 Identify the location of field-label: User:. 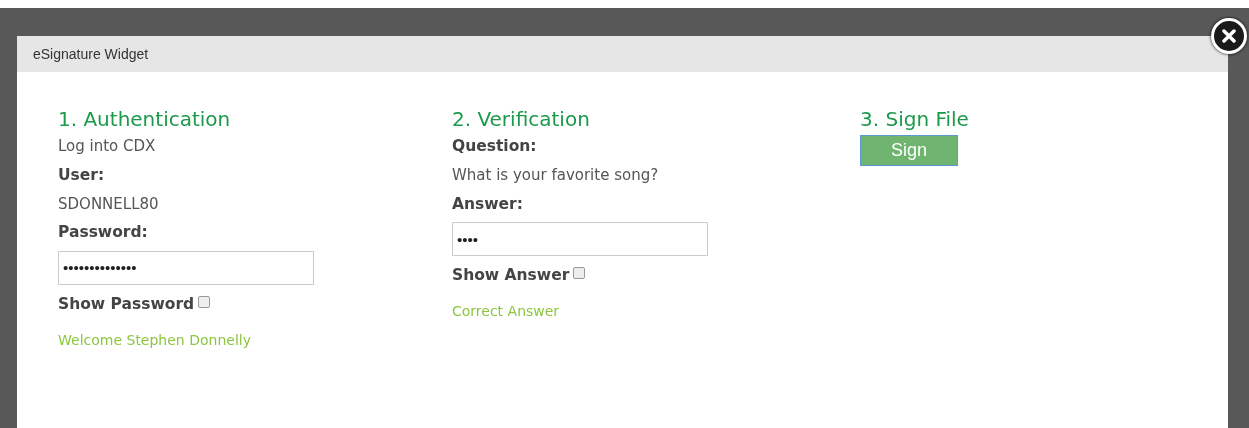
(82, 175).